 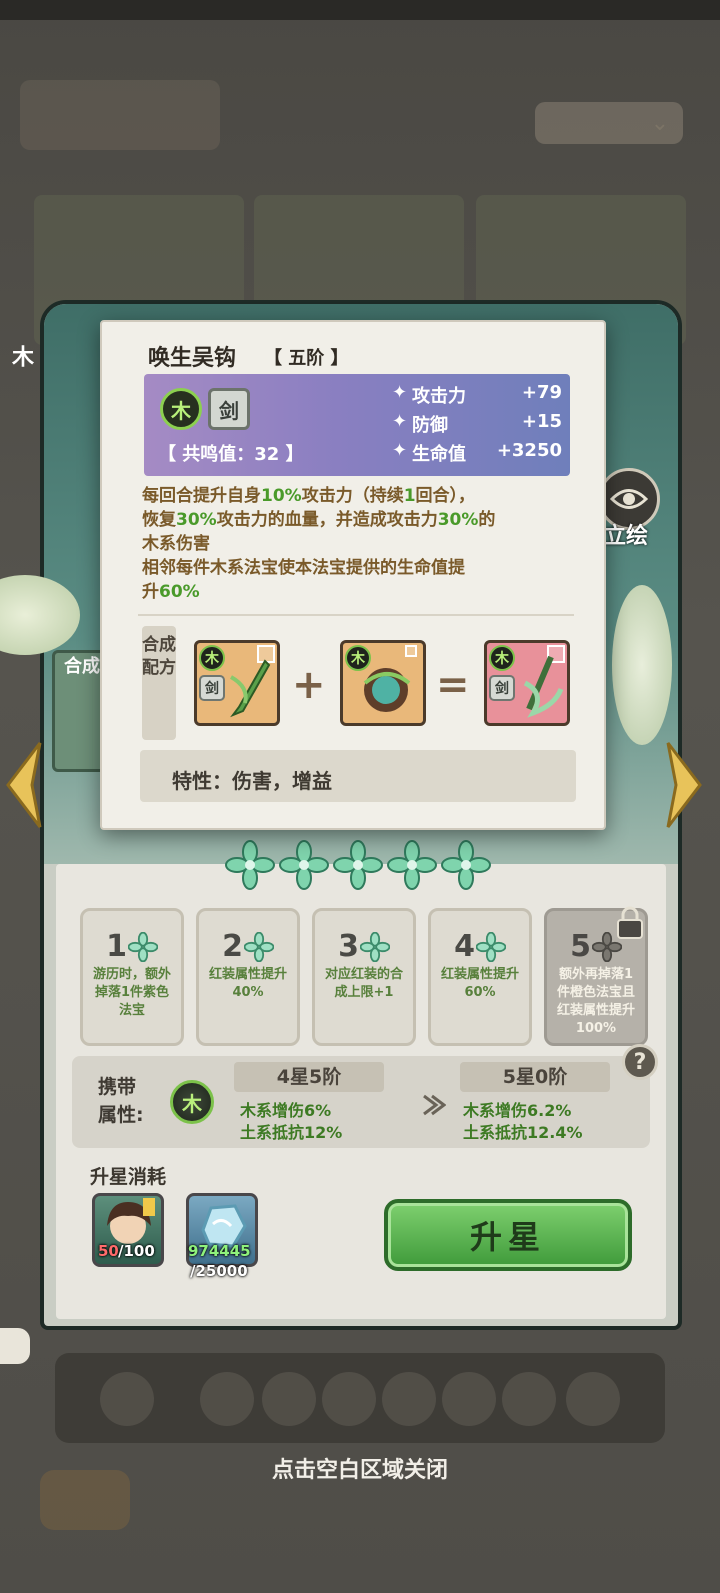 What do you see at coordinates (303, 568) in the screenshot?
I see `skill-line: 相邻每件木系法宝使本法宝提供的生命值提` at bounding box center [303, 568].